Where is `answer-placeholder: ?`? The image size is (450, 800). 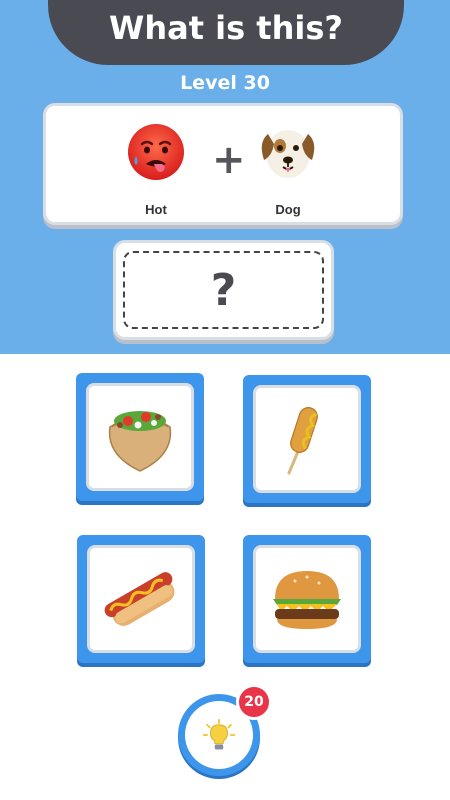
answer-placeholder: ? is located at coordinates (223, 290).